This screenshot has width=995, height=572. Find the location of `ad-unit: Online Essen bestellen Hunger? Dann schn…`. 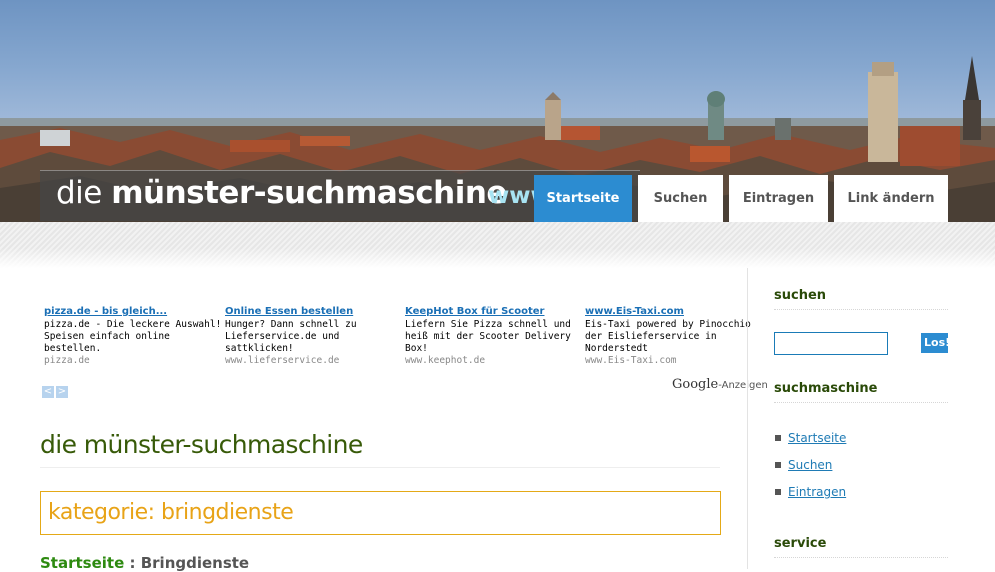

ad-unit: Online Essen bestellen Hunger? Dann schn… is located at coordinates (314, 336).